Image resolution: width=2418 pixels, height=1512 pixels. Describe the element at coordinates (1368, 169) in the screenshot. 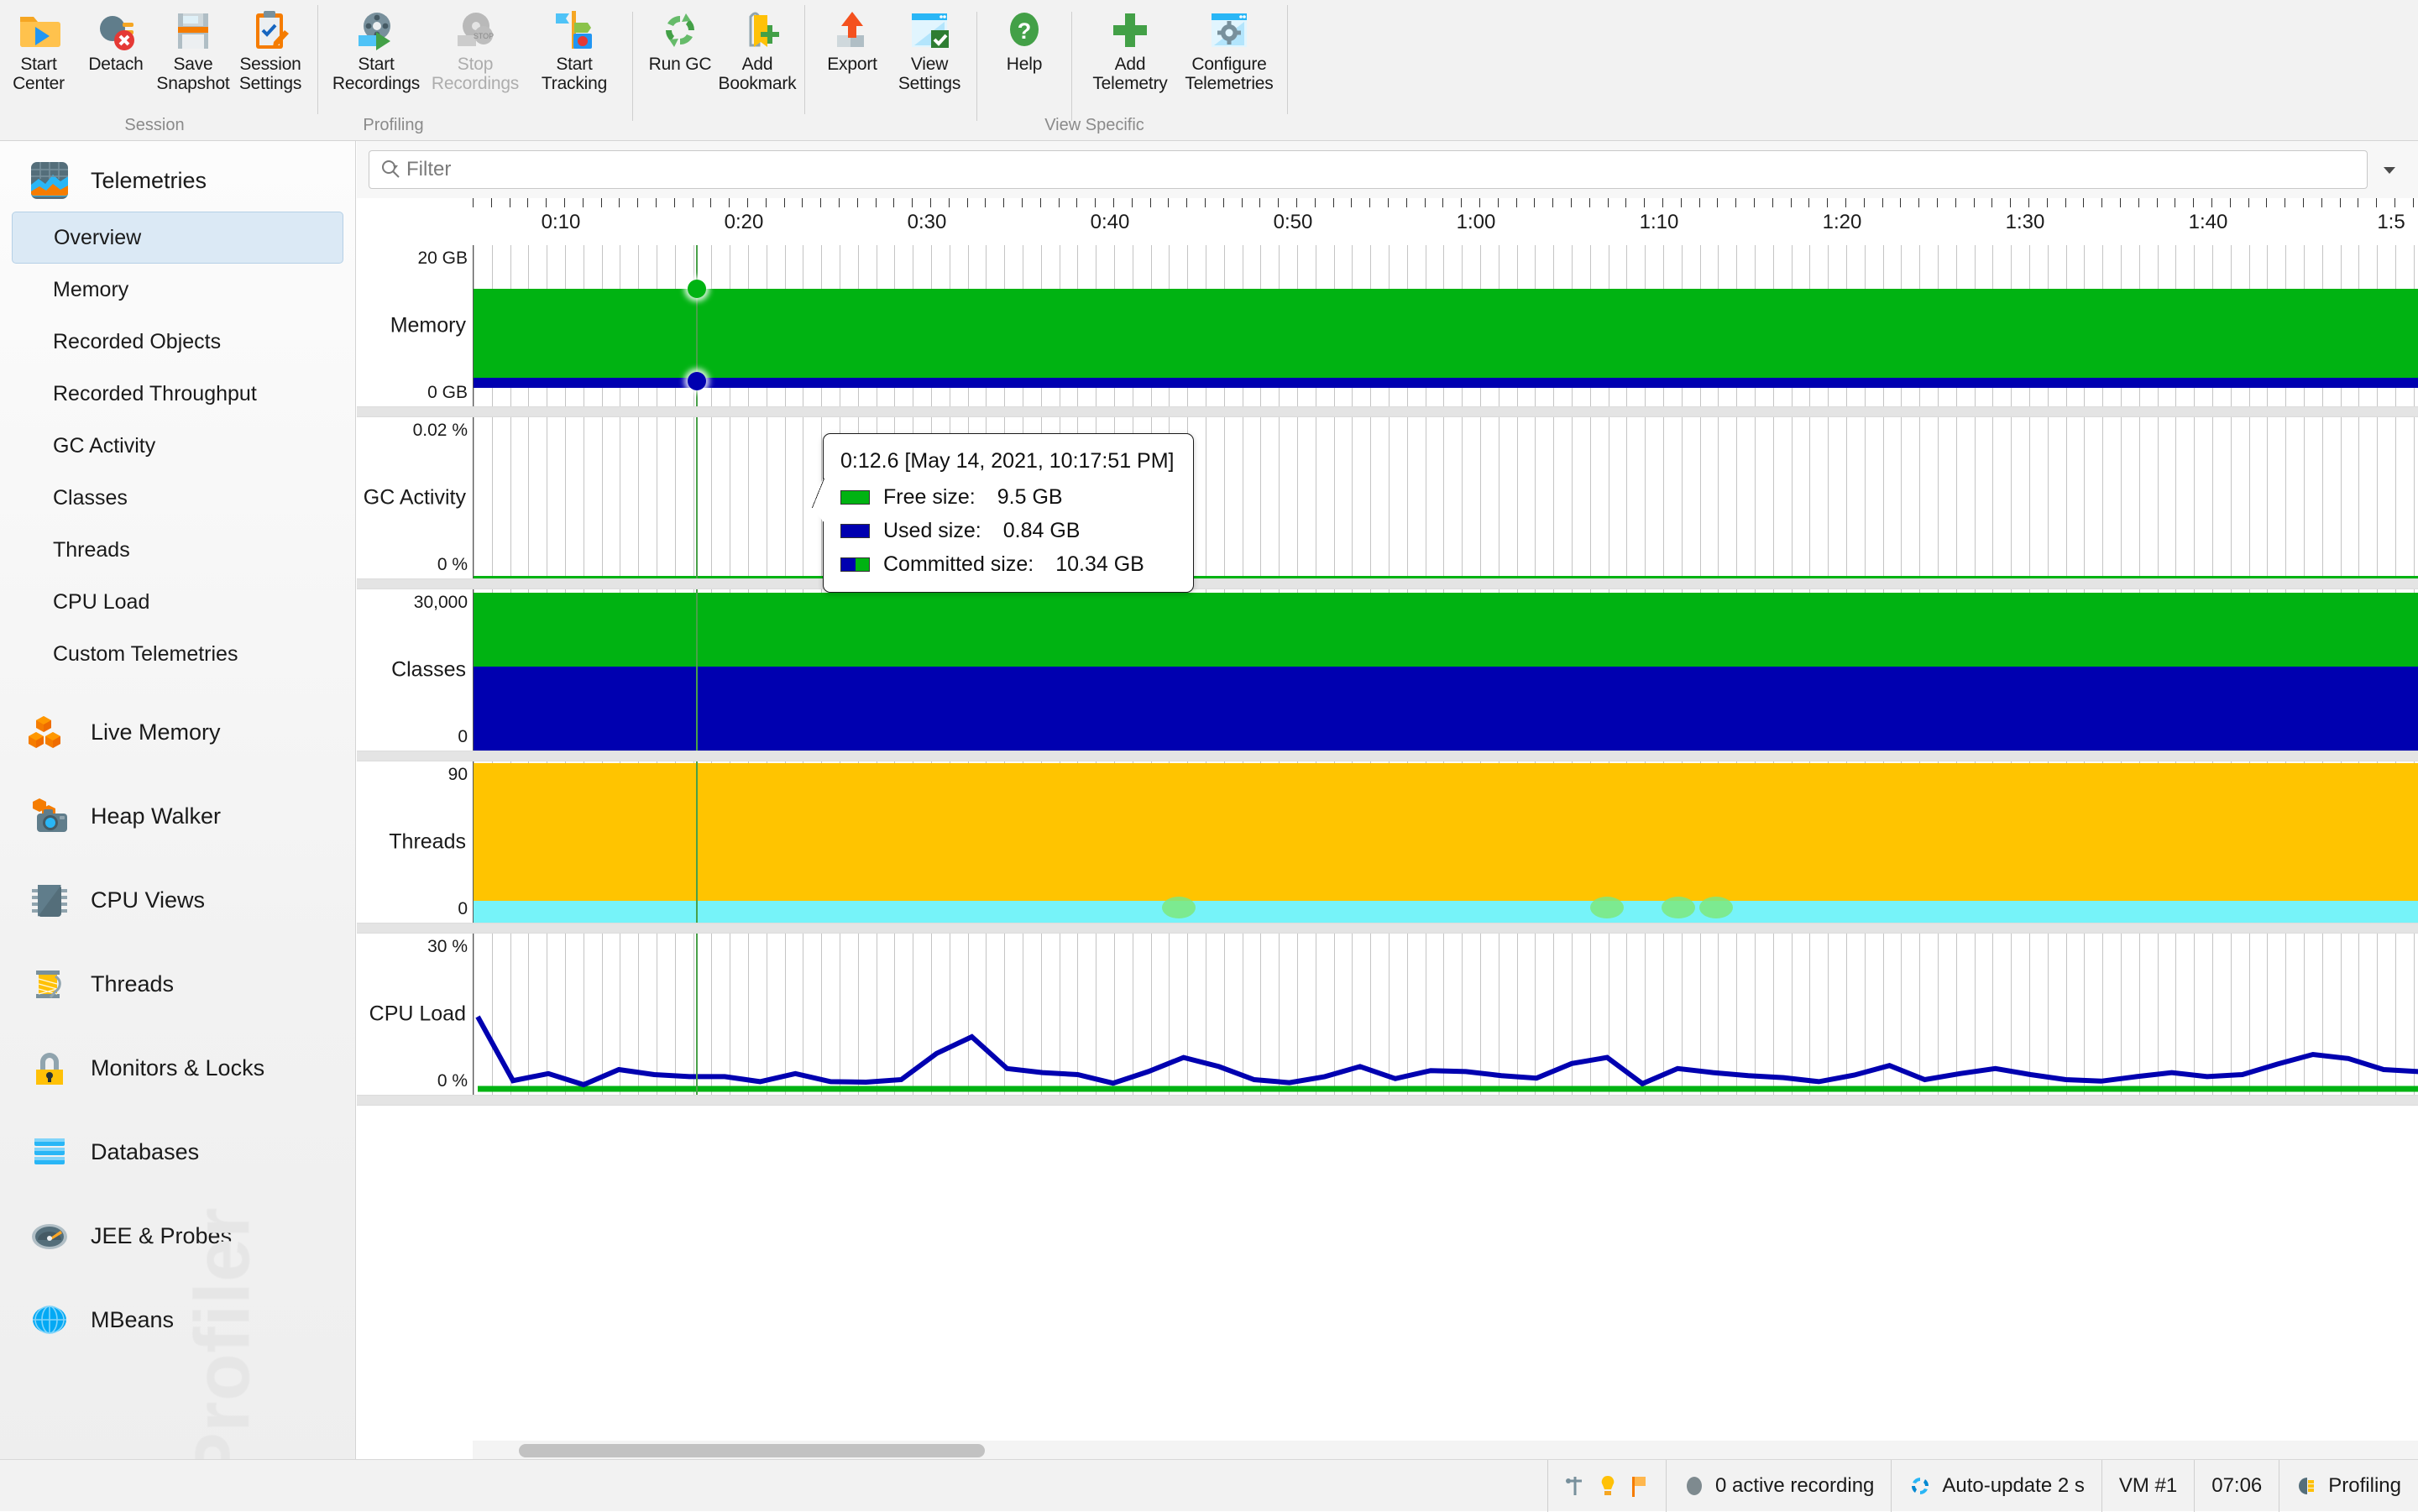

I see `filter-input-wrapper: Filter` at that location.